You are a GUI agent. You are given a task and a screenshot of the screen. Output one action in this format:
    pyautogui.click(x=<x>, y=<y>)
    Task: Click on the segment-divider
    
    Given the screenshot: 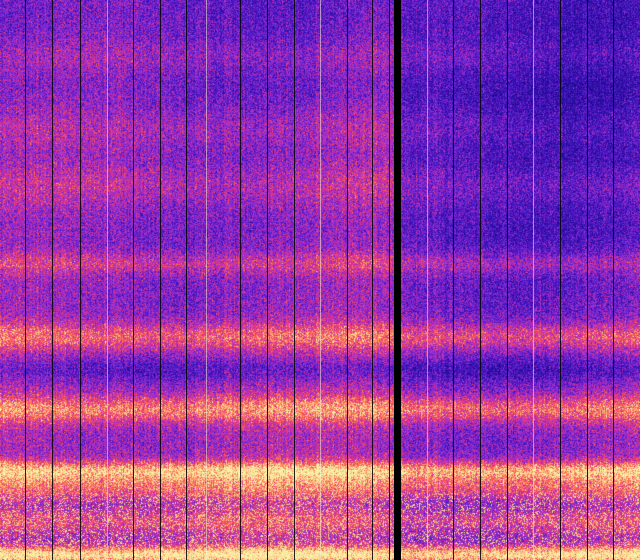 What is the action you would take?
    pyautogui.click(x=397, y=280)
    